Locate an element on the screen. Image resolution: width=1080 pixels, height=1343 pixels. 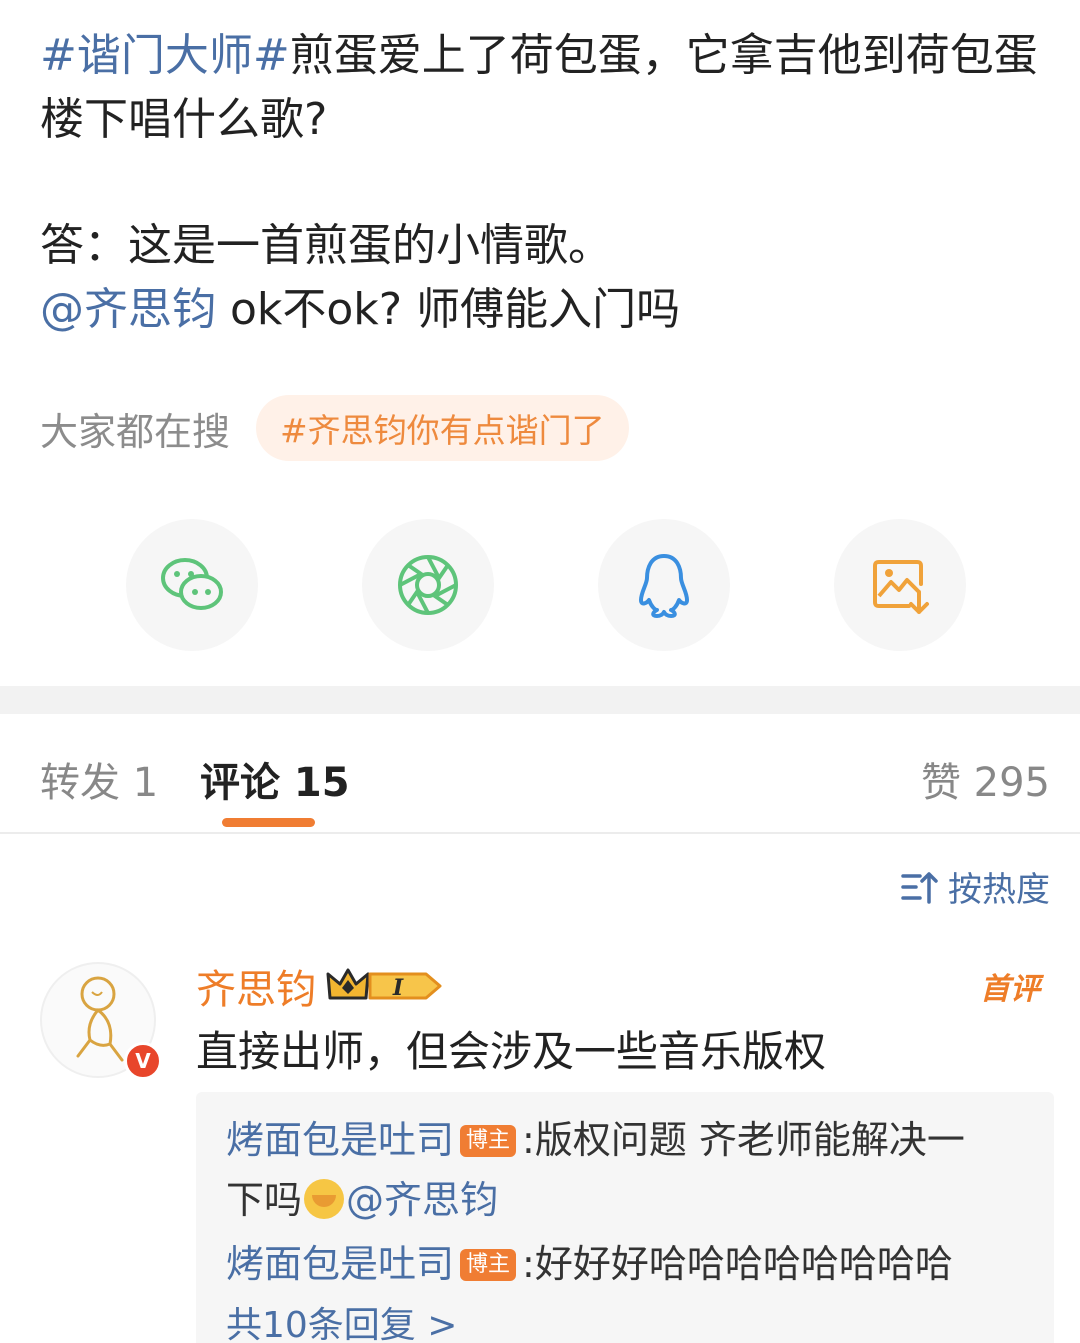
share-row is located at coordinates (540, 585).